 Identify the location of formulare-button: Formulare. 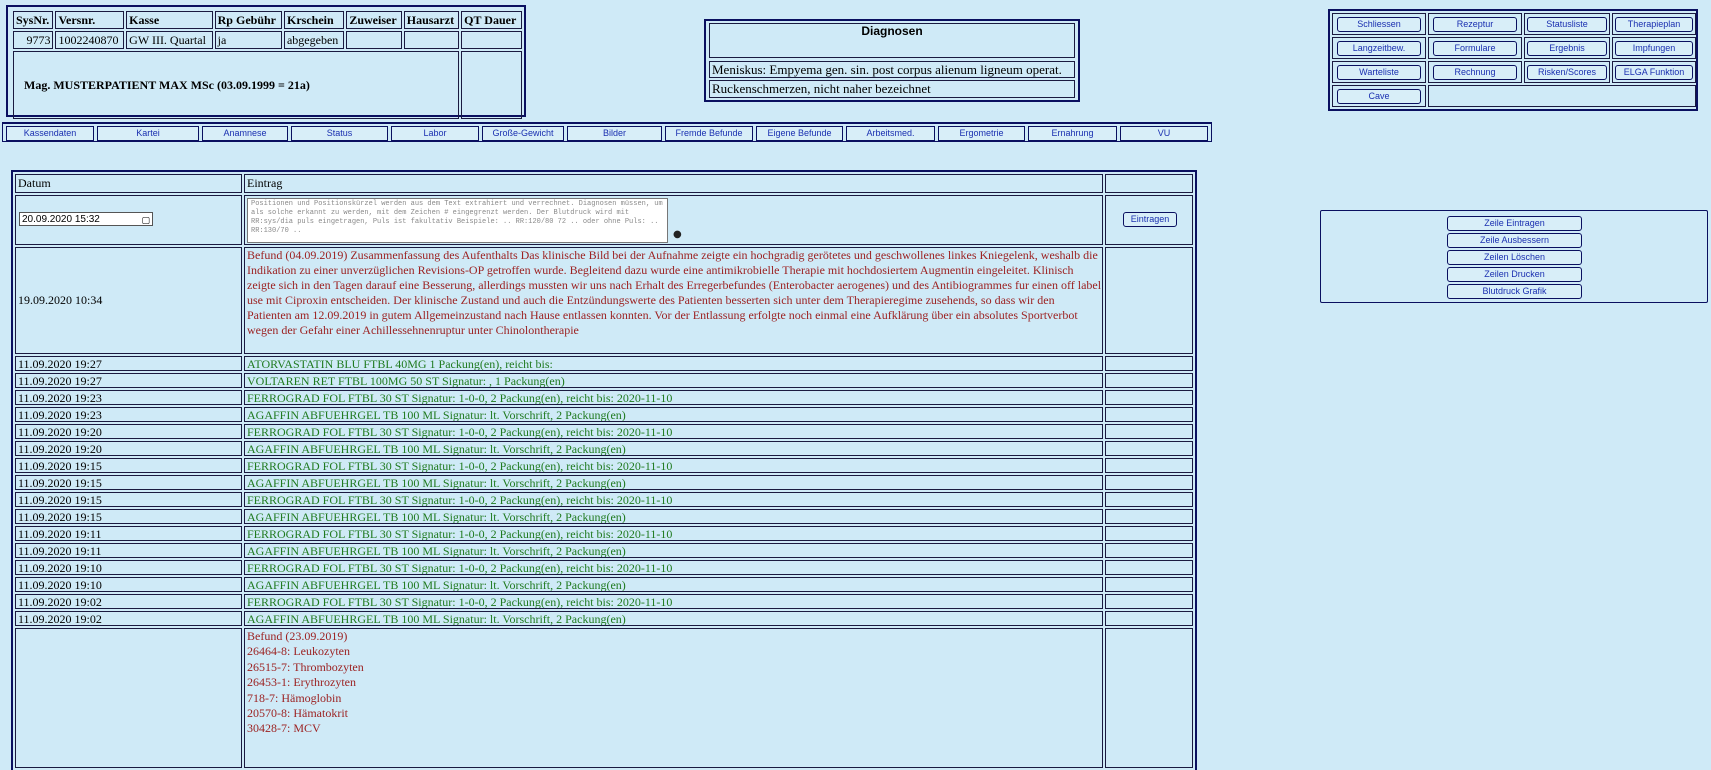
(1475, 48).